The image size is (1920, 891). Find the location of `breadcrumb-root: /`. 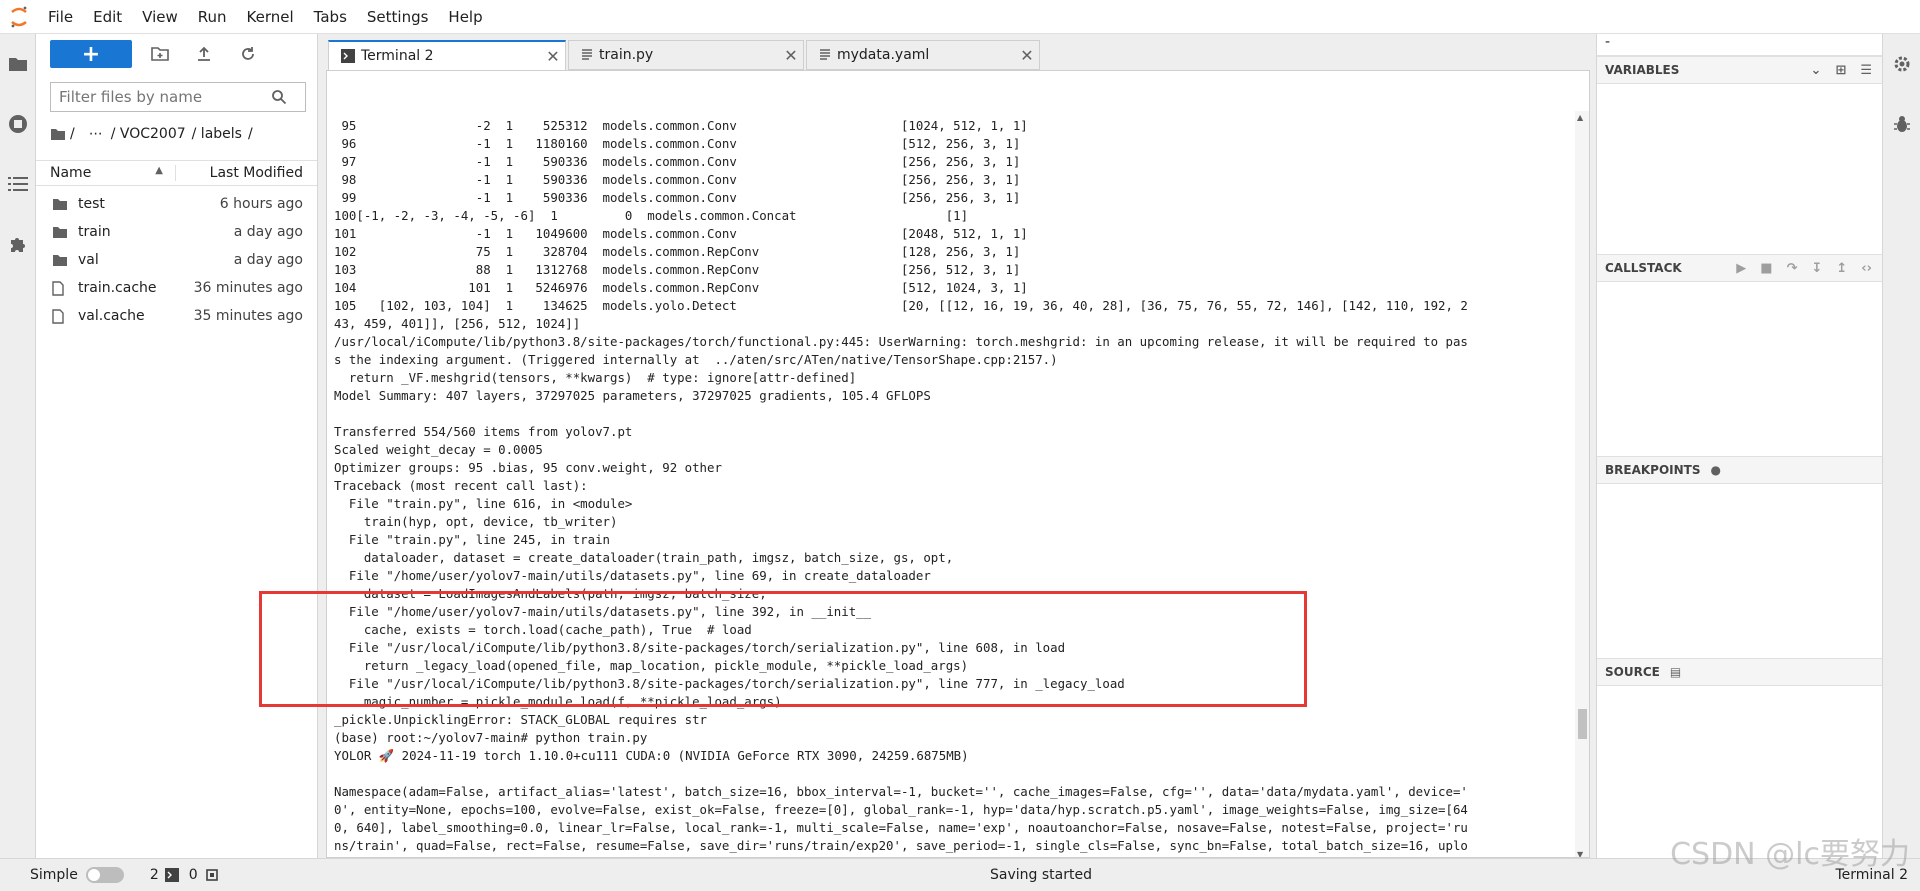

breadcrumb-root: / is located at coordinates (72, 134).